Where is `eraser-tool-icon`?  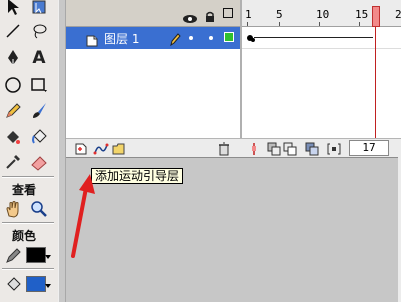
eraser-tool-icon is located at coordinates (39, 162).